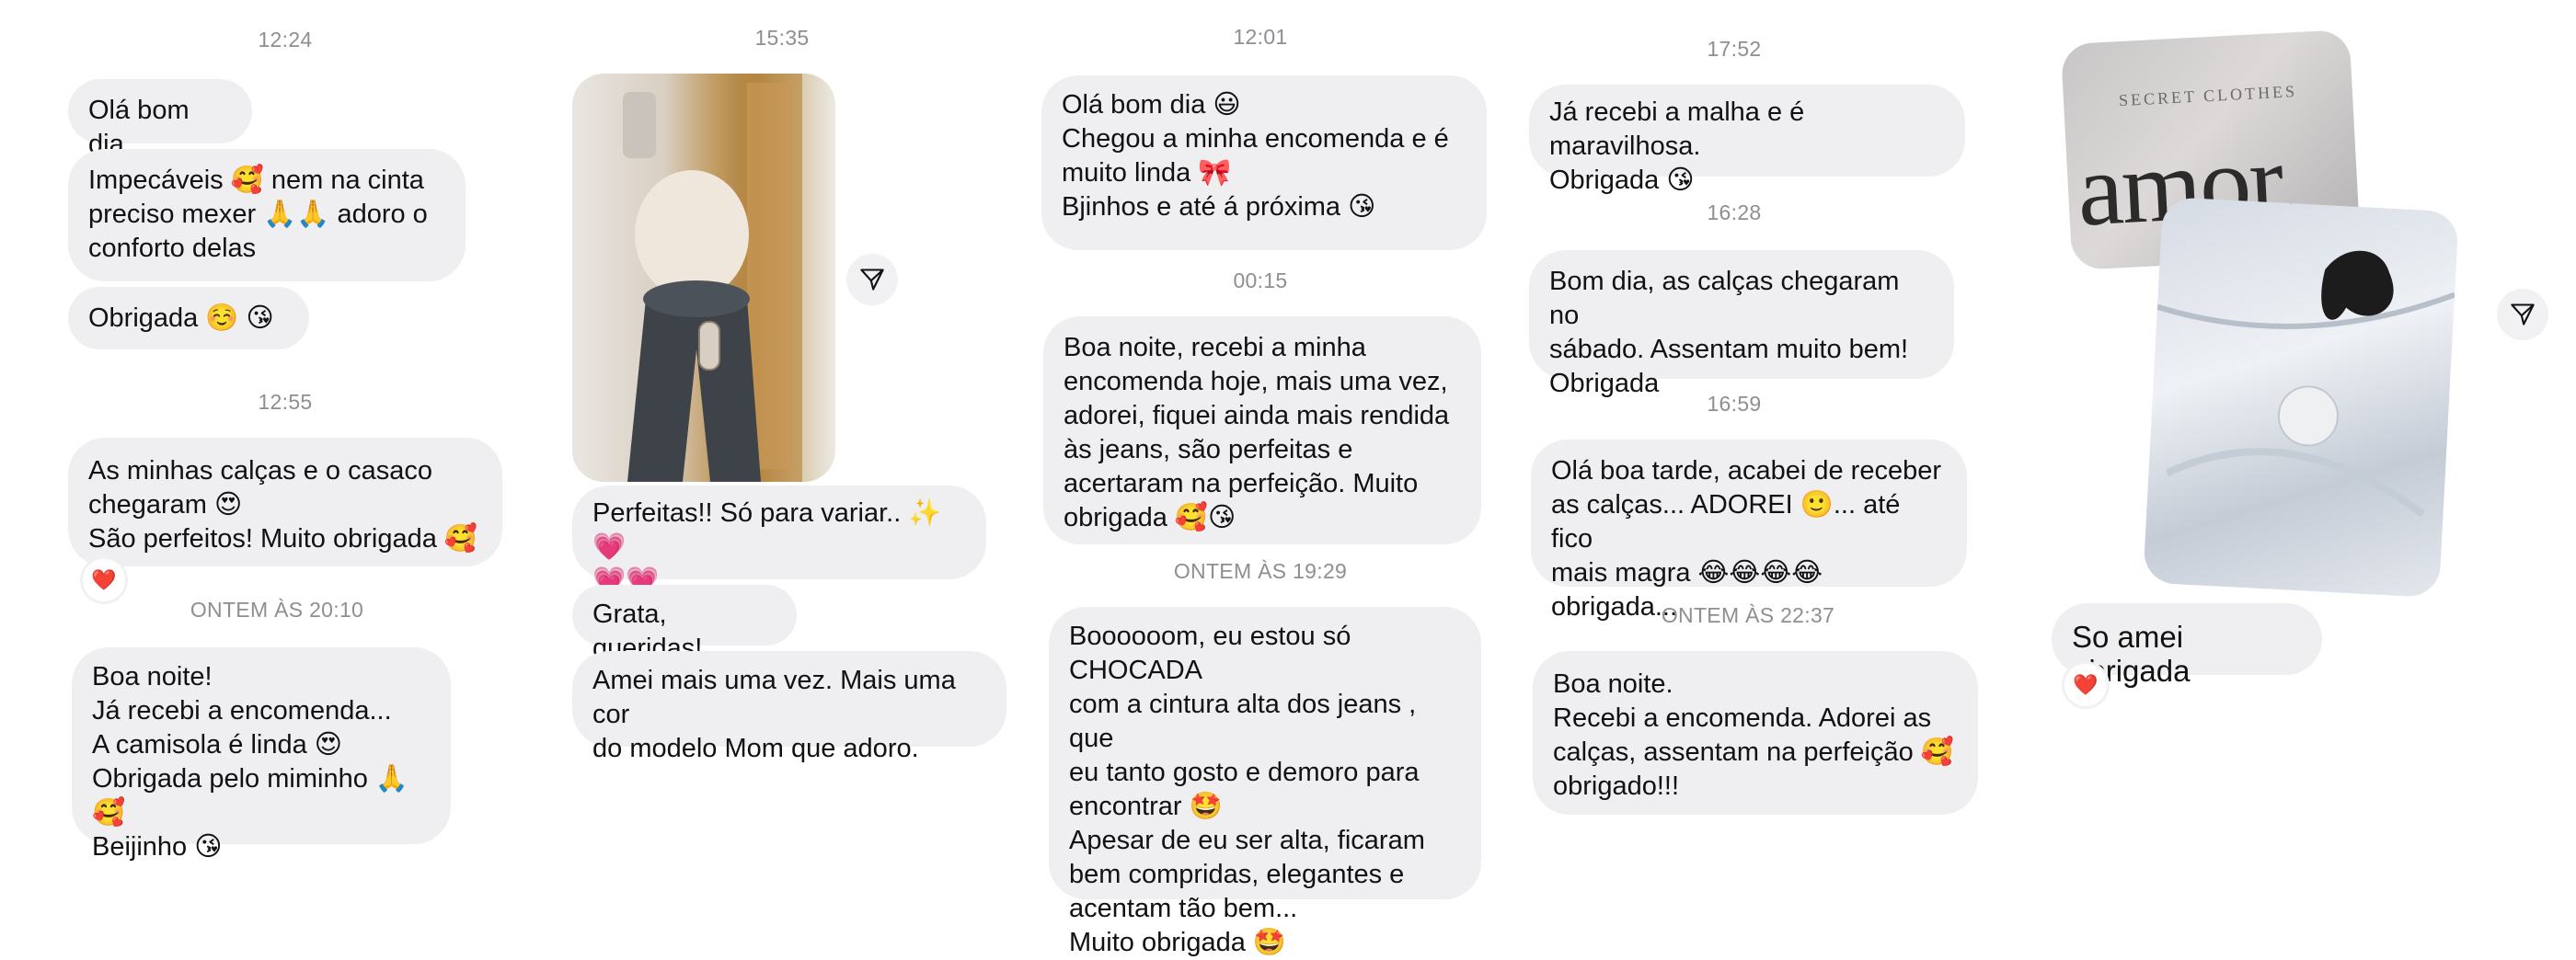  What do you see at coordinates (285, 402) in the screenshot?
I see `timestamp: 12:55` at bounding box center [285, 402].